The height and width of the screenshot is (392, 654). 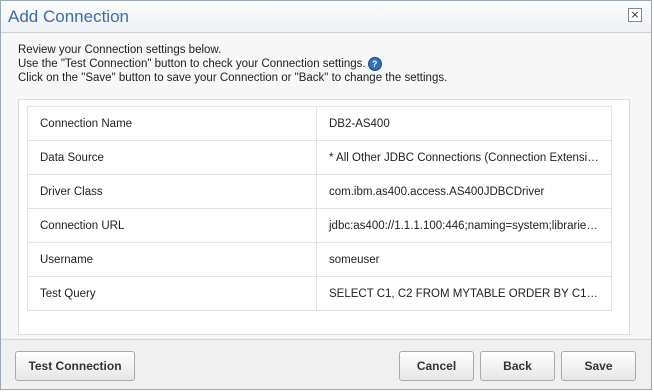 I want to click on row-value-username: someuser, so click(x=464, y=259).